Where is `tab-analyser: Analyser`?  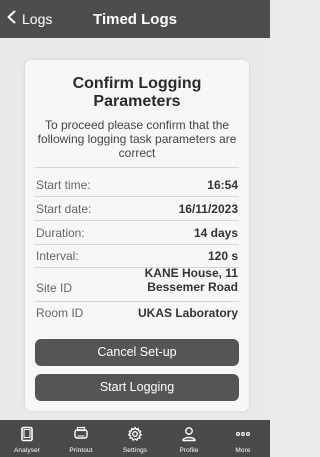
tab-analyser: Analyser is located at coordinates (27, 438).